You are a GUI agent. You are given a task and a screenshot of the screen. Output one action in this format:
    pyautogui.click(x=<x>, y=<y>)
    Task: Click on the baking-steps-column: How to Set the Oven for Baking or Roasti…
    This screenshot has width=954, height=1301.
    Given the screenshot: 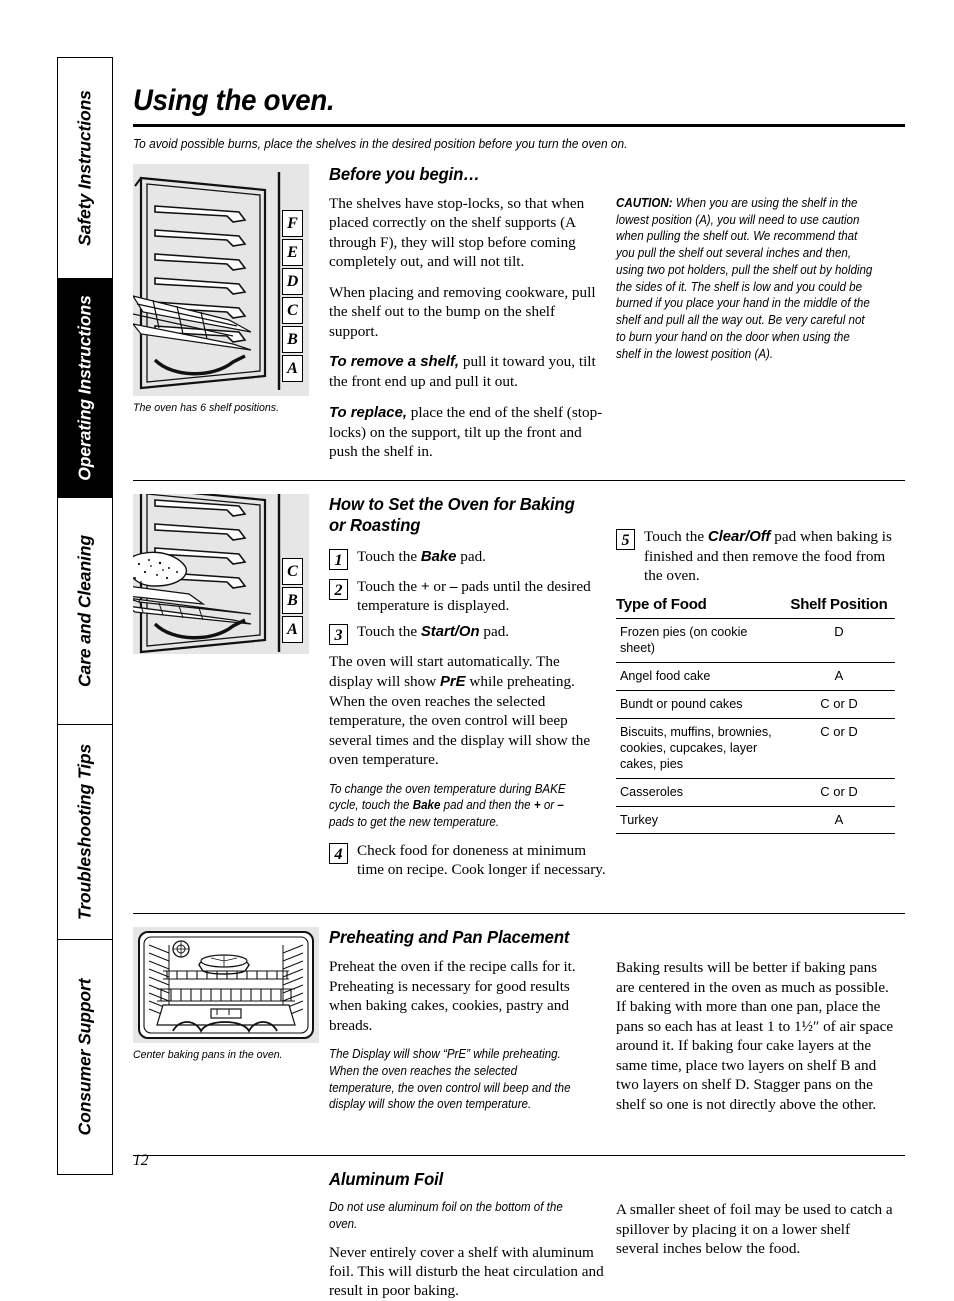 What is the action you would take?
    pyautogui.click(x=472, y=690)
    